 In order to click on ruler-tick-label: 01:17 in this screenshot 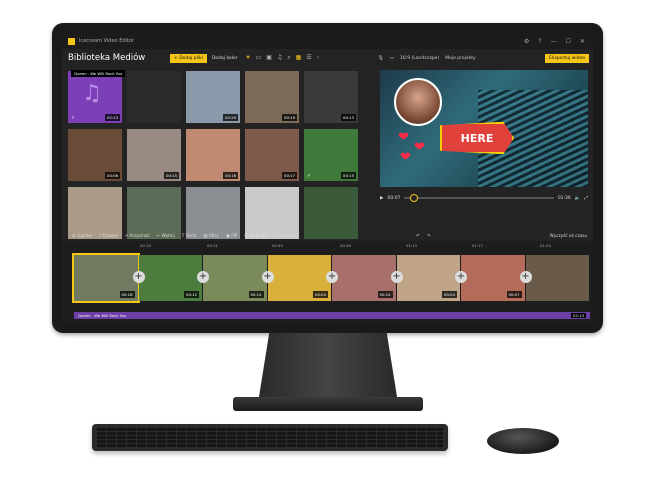, I will do `click(477, 245)`.